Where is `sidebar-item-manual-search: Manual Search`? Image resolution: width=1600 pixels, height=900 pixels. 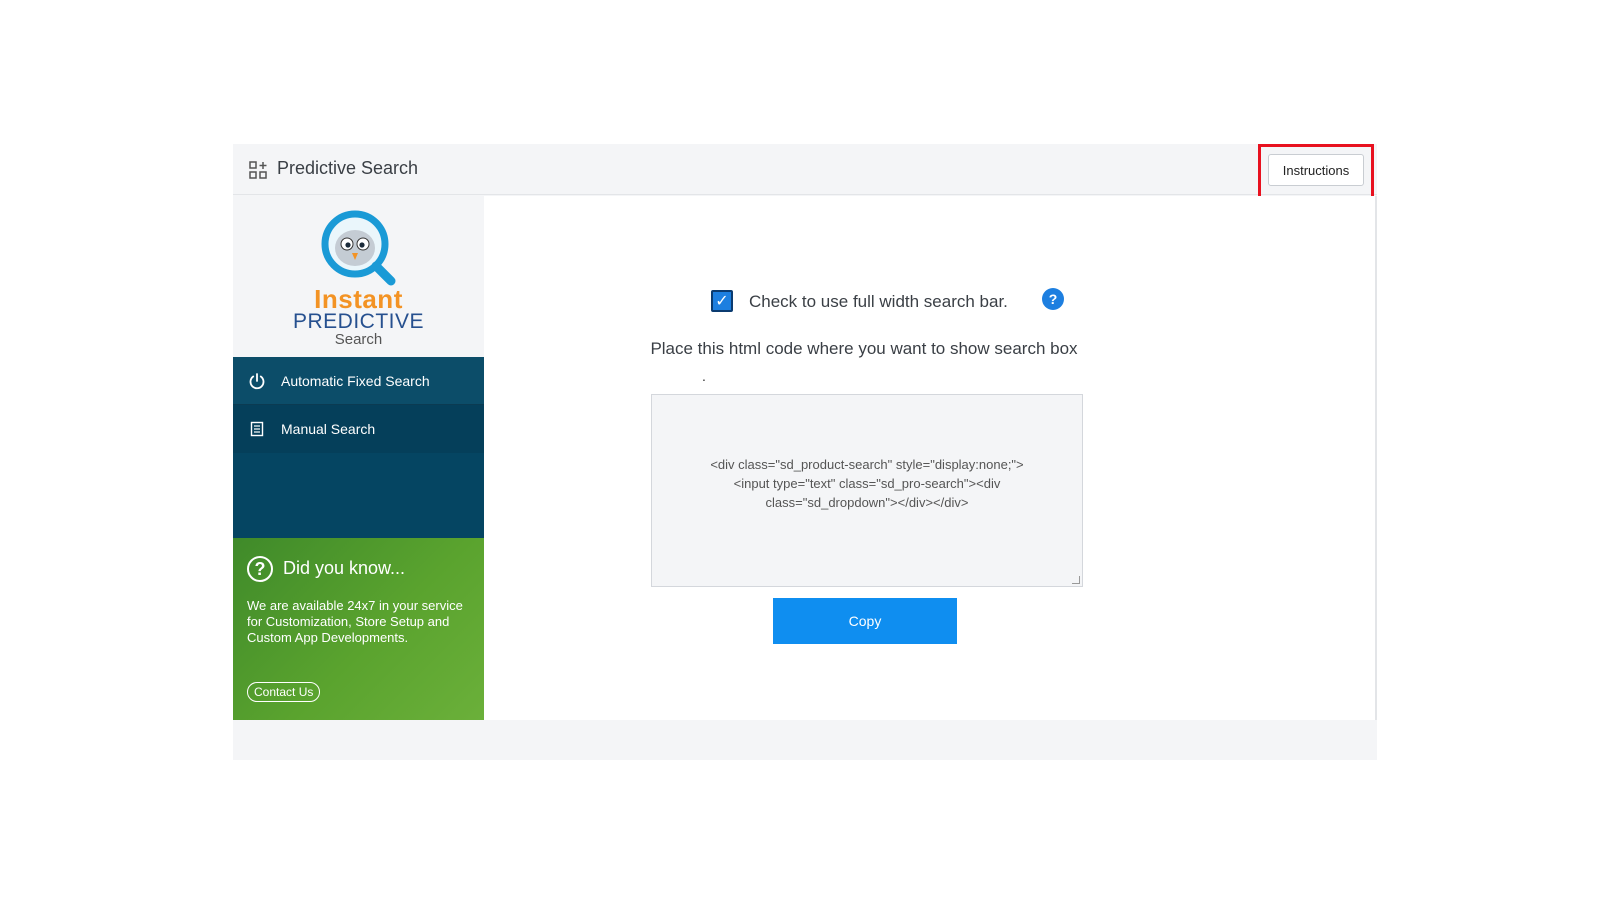
sidebar-item-manual-search: Manual Search is located at coordinates (358, 429).